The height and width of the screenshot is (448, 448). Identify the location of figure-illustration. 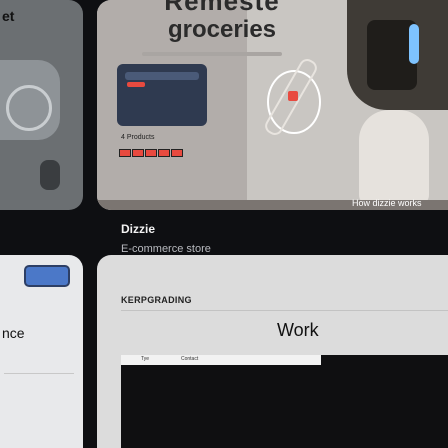
(394, 157).